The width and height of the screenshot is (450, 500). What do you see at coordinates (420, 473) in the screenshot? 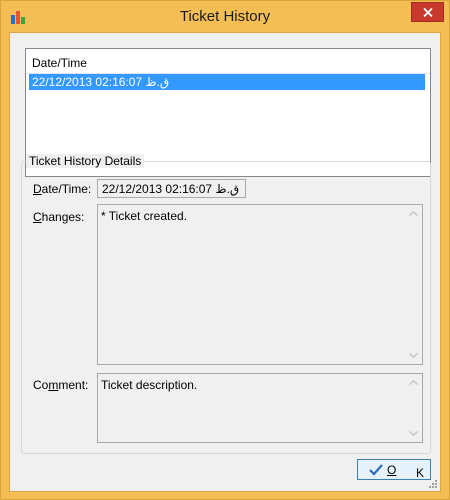
I see `ok-label-text: K` at bounding box center [420, 473].